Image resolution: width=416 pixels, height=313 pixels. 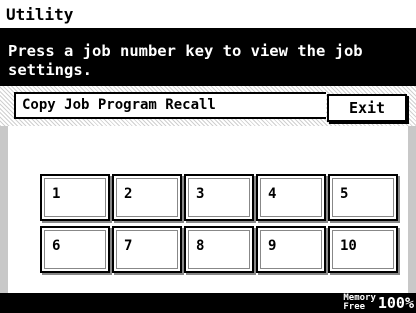 I want to click on screen-title: Utility, so click(x=208, y=15).